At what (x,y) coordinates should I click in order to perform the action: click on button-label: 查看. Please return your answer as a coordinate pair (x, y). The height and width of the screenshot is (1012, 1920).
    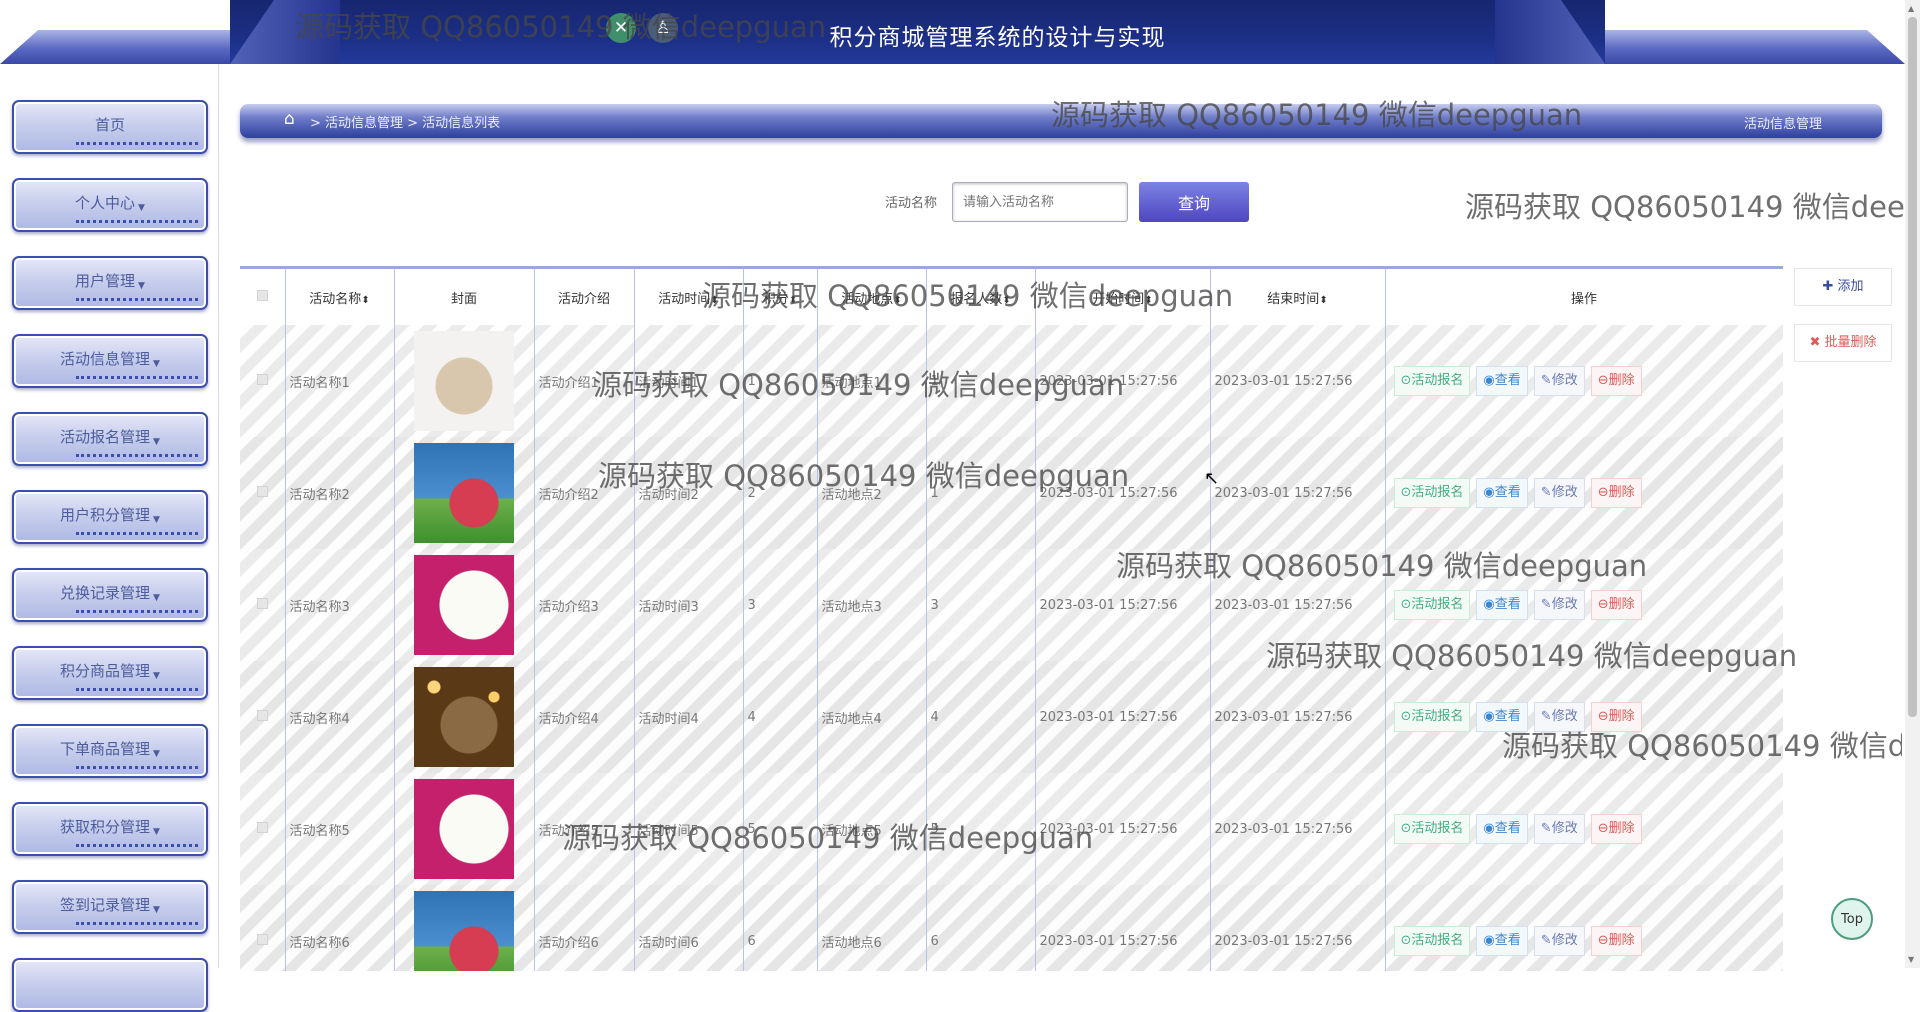
    Looking at the image, I should click on (1507, 604).